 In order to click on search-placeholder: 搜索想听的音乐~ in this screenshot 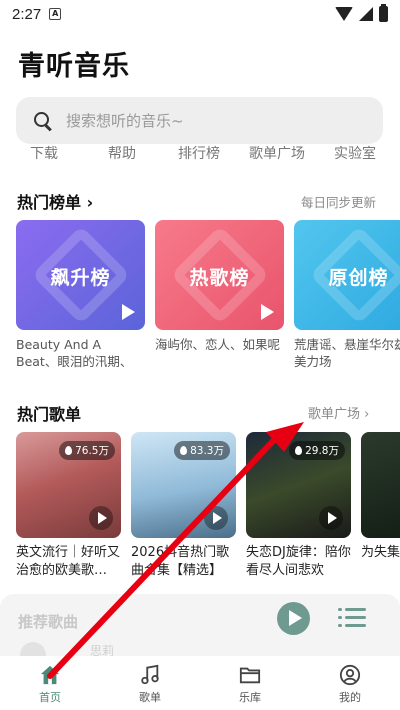, I will do `click(125, 121)`.